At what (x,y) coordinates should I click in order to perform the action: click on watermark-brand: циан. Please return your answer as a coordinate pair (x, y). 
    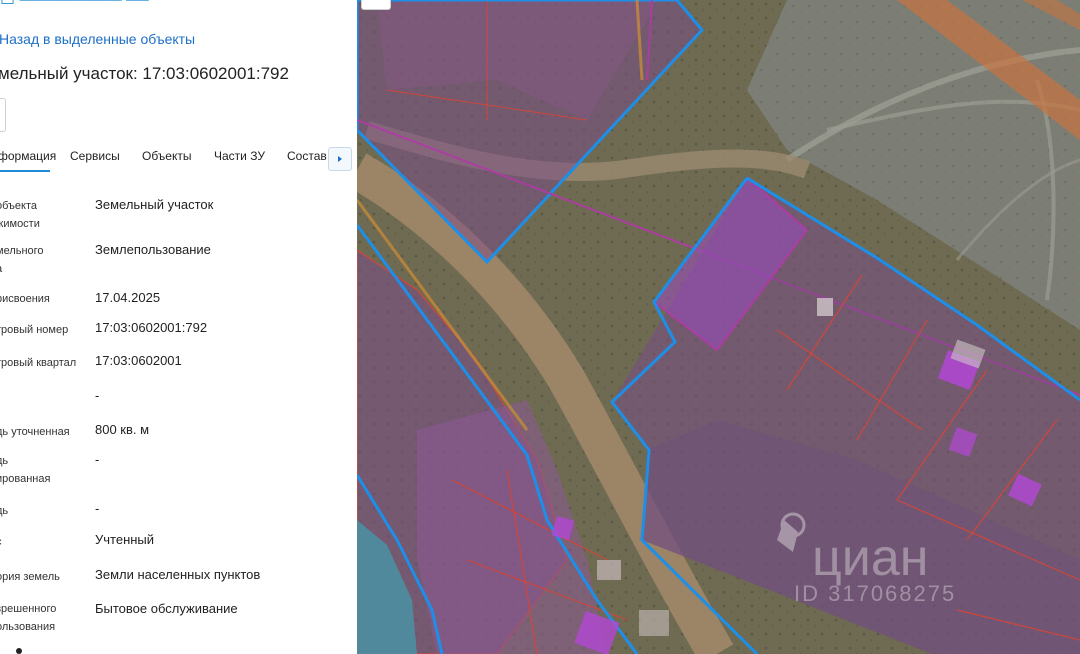
    Looking at the image, I should click on (870, 558).